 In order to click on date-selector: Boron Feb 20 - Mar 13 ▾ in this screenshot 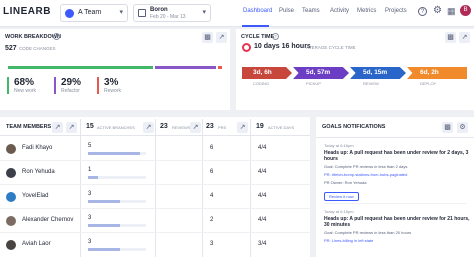, I will do `click(172, 13)`.